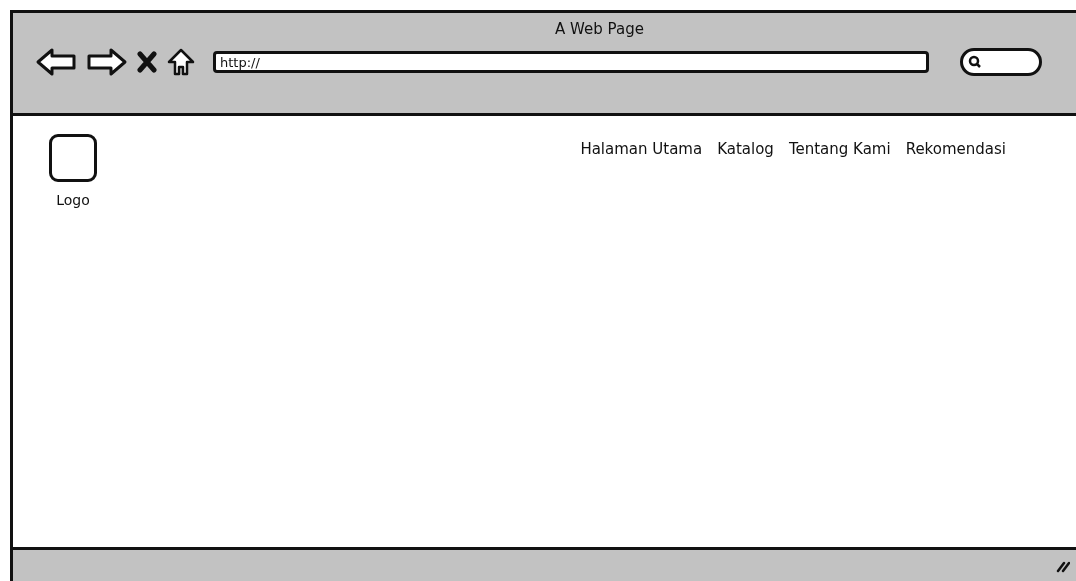  Describe the element at coordinates (147, 62) in the screenshot. I see `close-icon` at that location.